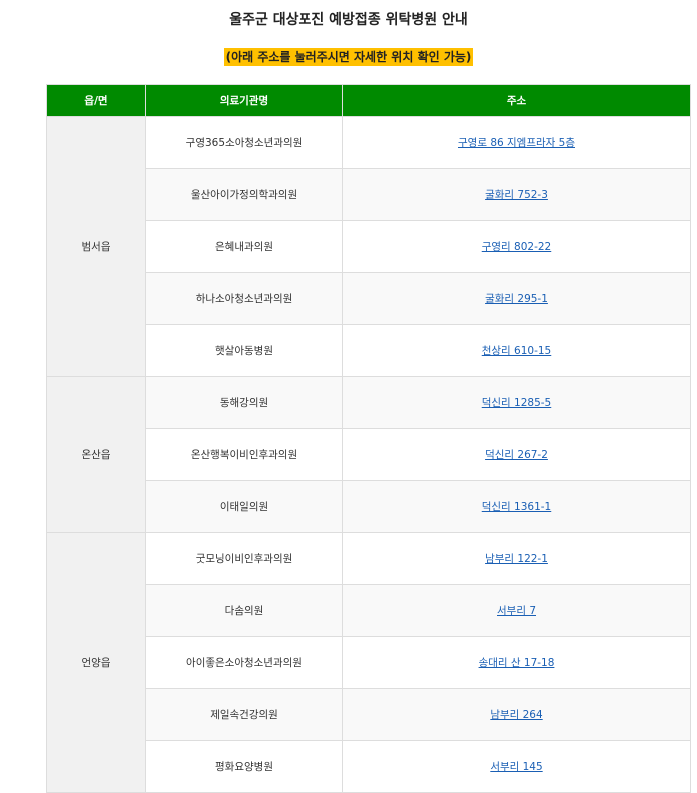 The image size is (697, 793). I want to click on address-cell: 덕신리 1361-1, so click(516, 506).